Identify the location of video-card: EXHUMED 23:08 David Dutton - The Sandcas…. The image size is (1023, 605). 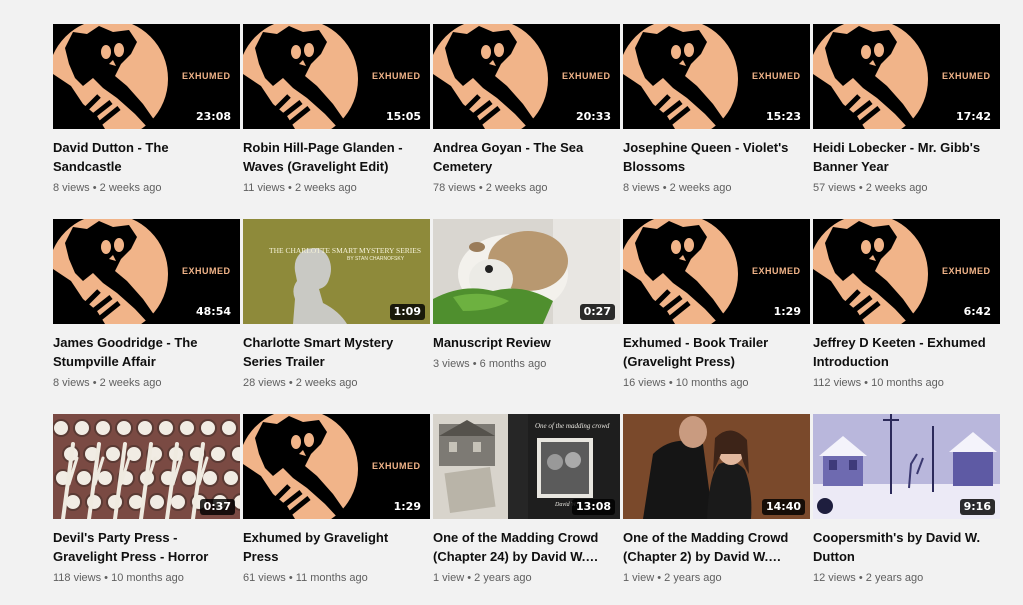
(146, 119).